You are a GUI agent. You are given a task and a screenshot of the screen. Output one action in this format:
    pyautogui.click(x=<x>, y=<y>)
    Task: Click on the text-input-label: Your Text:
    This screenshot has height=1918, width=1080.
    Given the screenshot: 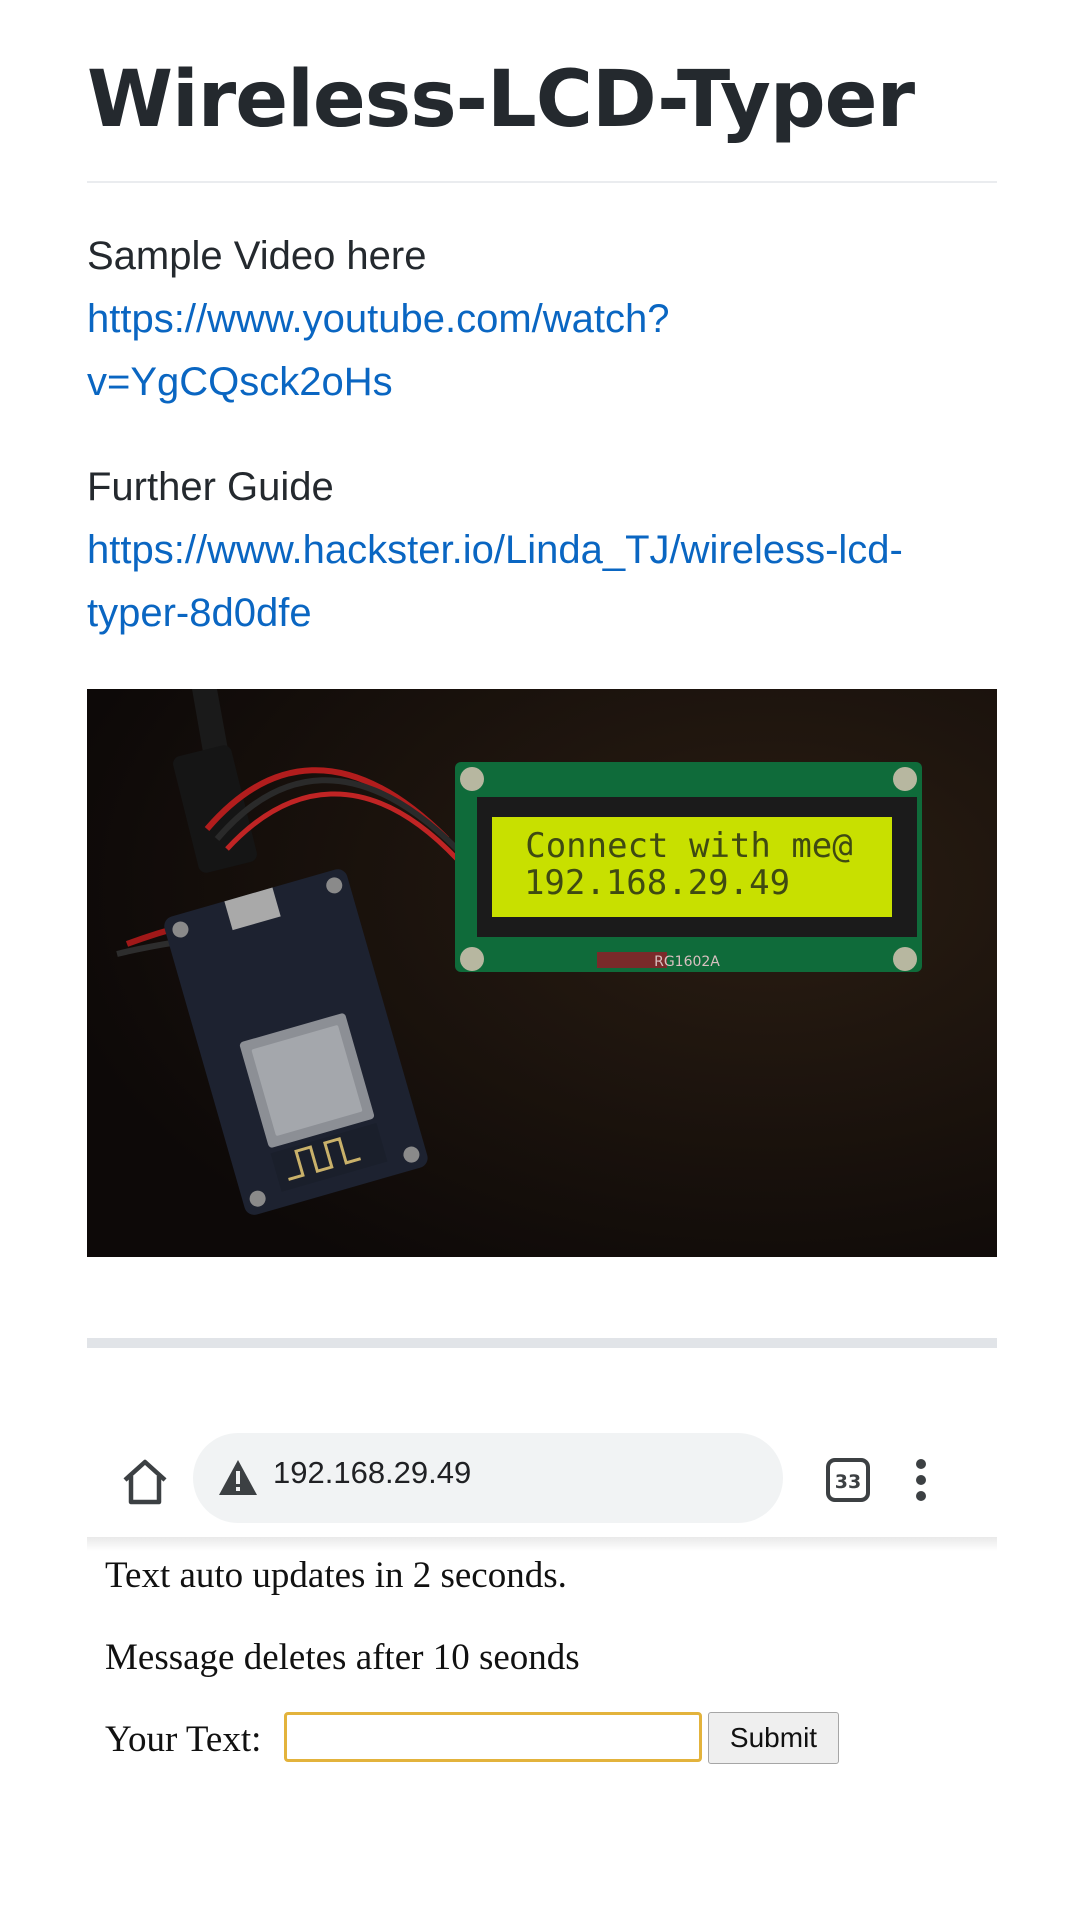 What is the action you would take?
    pyautogui.click(x=183, y=1739)
    